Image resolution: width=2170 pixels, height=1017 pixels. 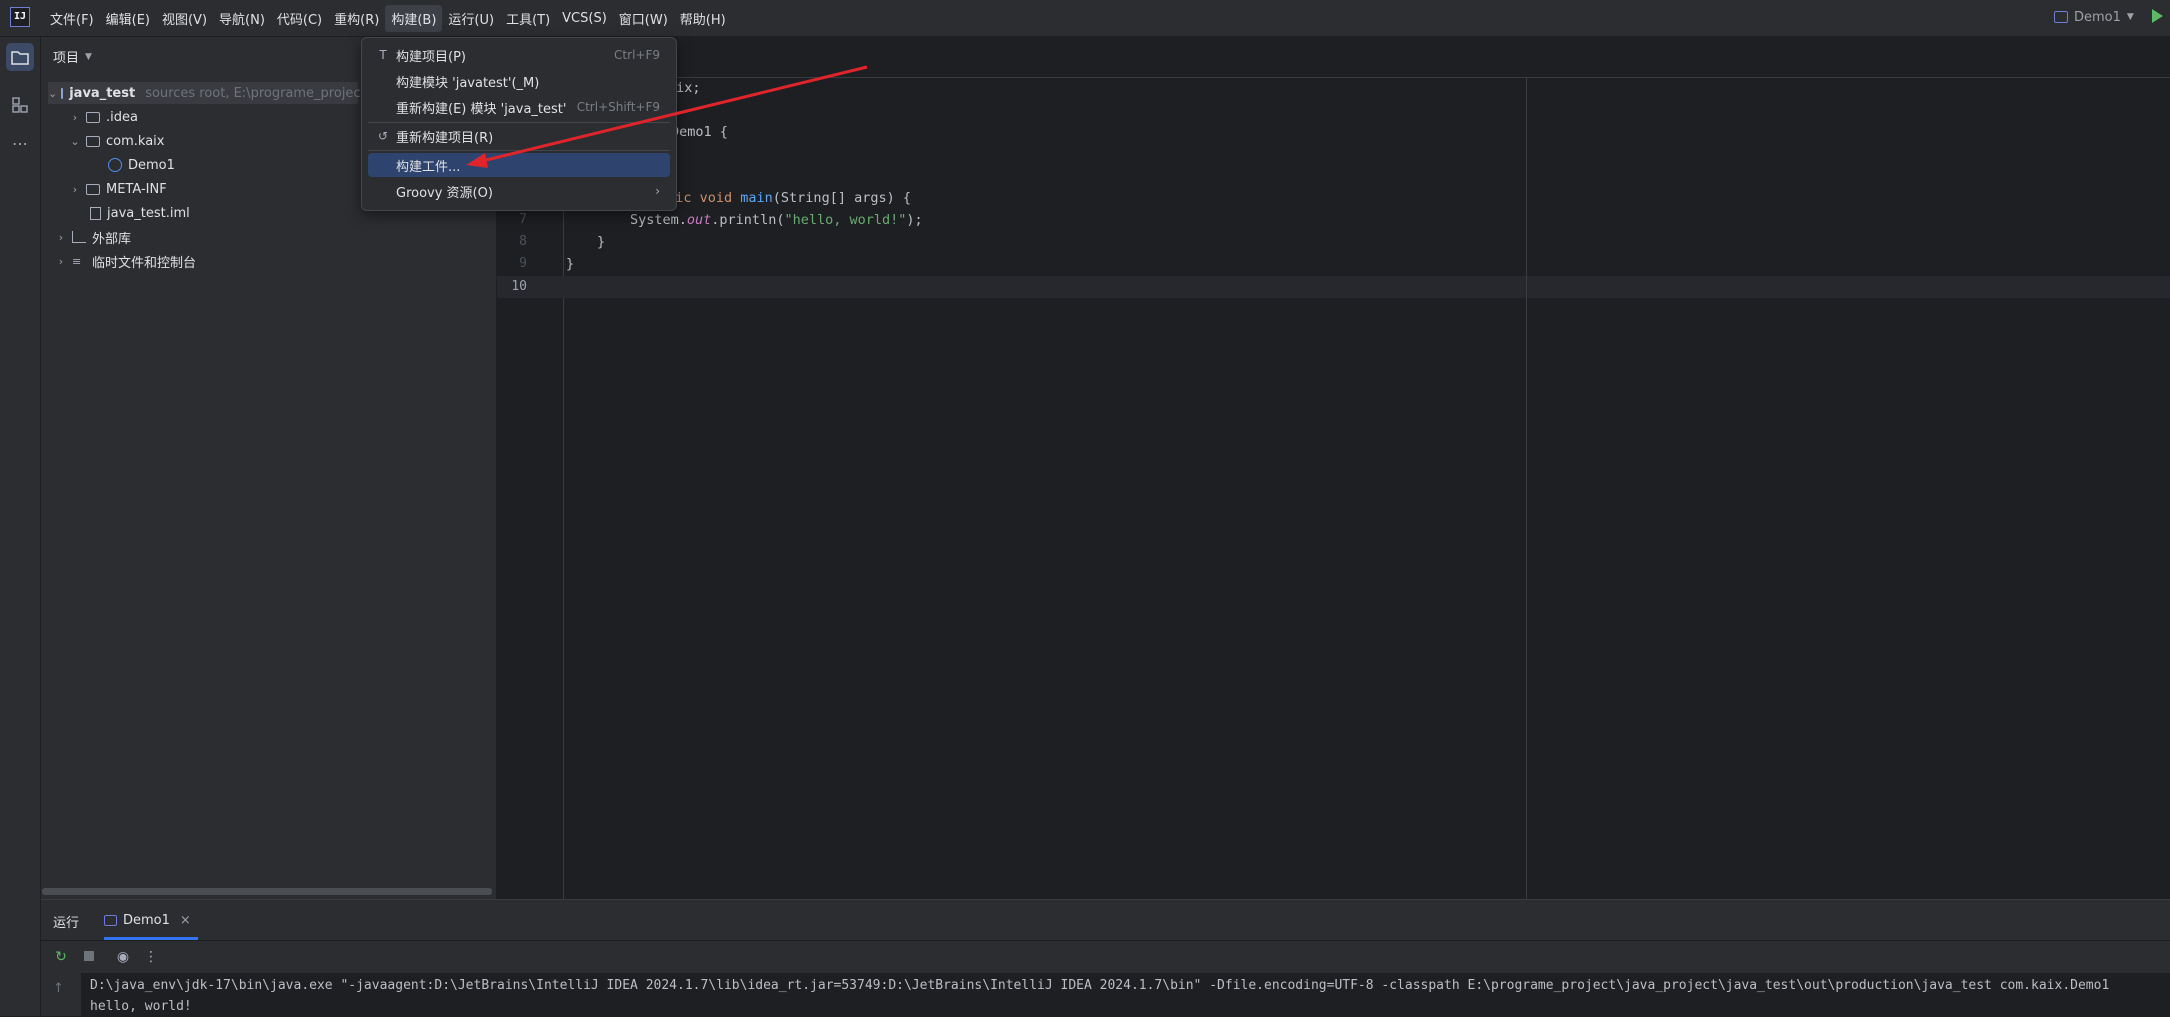 I want to click on menu-refactor: 重构(R), so click(x=356, y=18).